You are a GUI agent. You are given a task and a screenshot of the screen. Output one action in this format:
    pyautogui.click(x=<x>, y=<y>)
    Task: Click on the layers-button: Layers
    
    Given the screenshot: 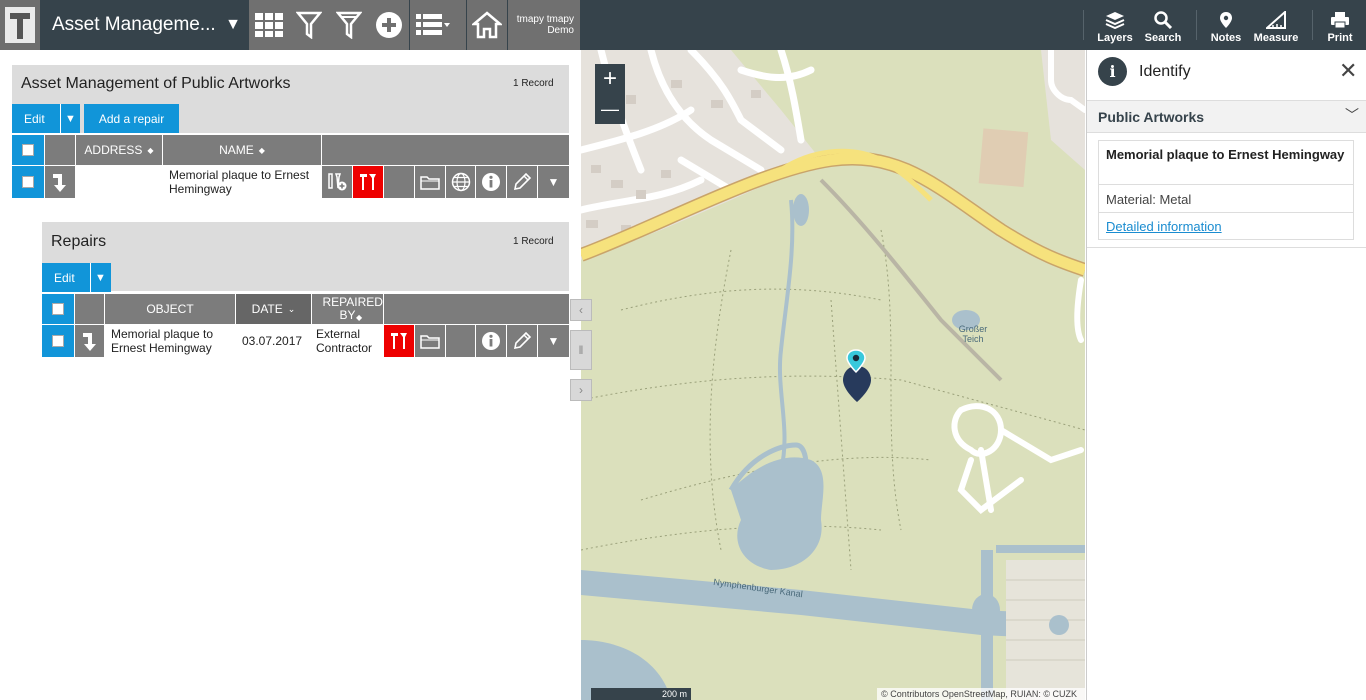 What is the action you would take?
    pyautogui.click(x=1115, y=25)
    